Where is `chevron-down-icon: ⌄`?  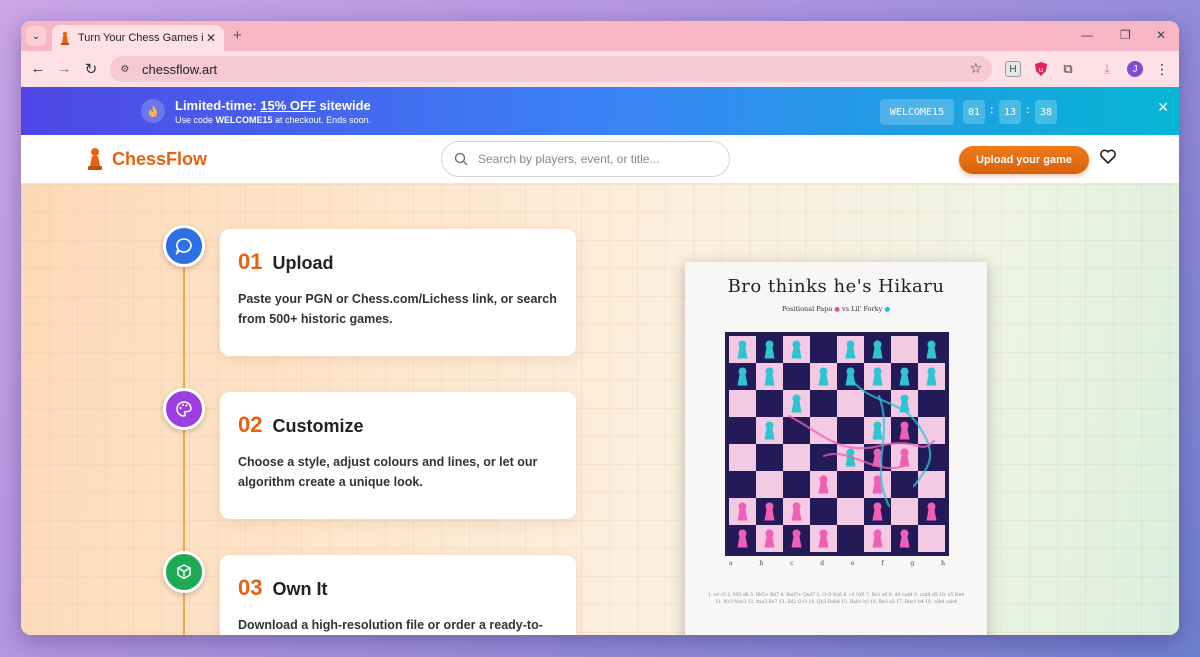 chevron-down-icon: ⌄ is located at coordinates (36, 36).